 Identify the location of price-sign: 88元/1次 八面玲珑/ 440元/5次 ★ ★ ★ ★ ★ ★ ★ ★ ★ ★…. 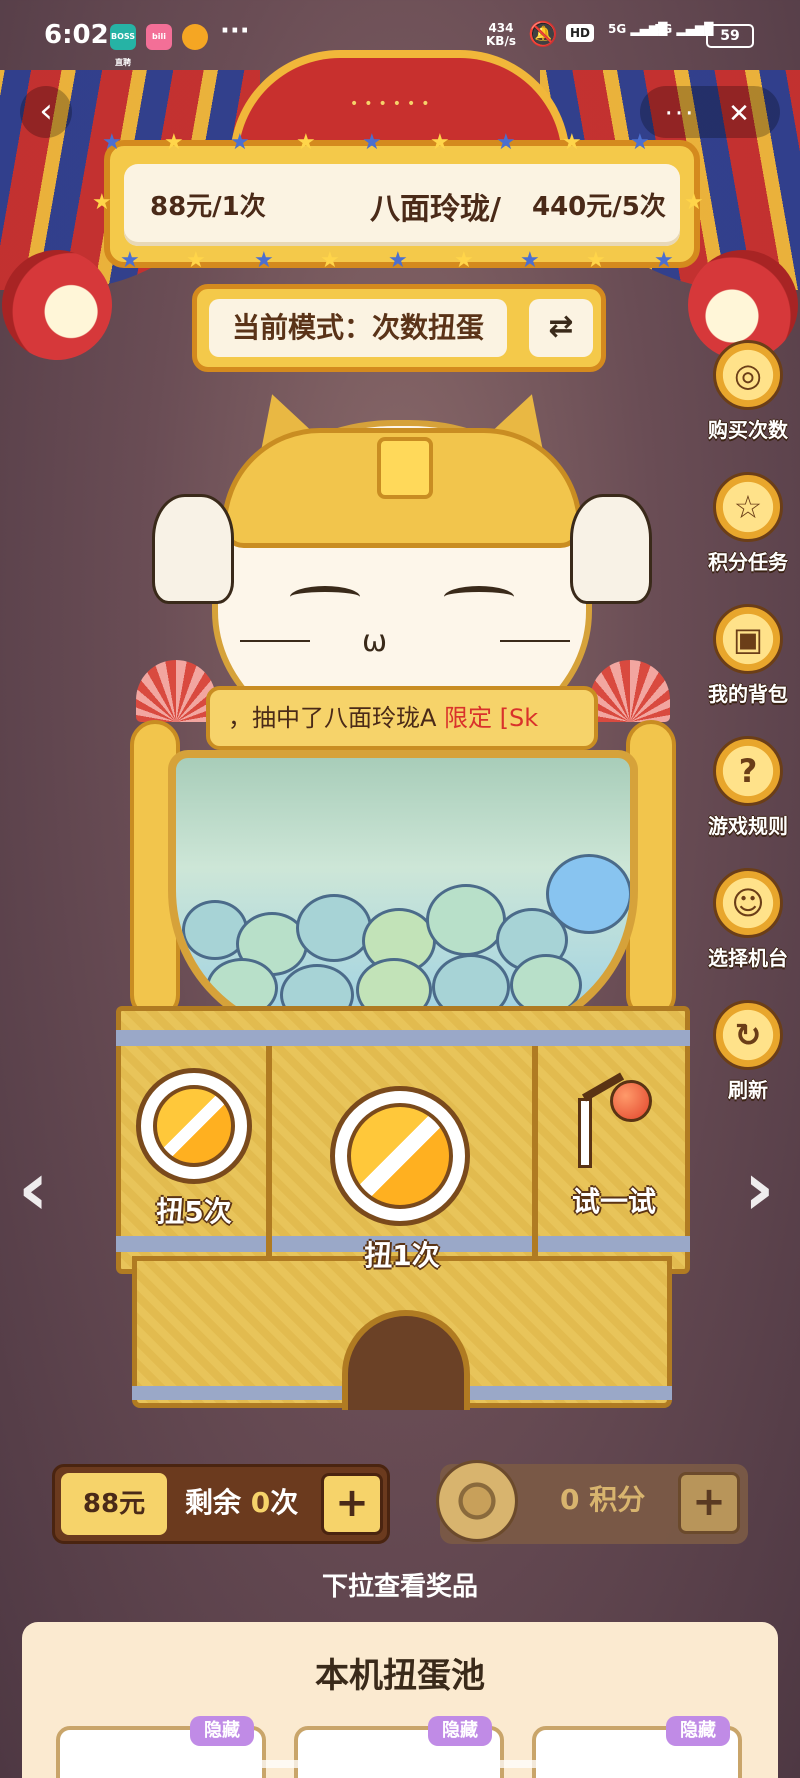
(398, 202).